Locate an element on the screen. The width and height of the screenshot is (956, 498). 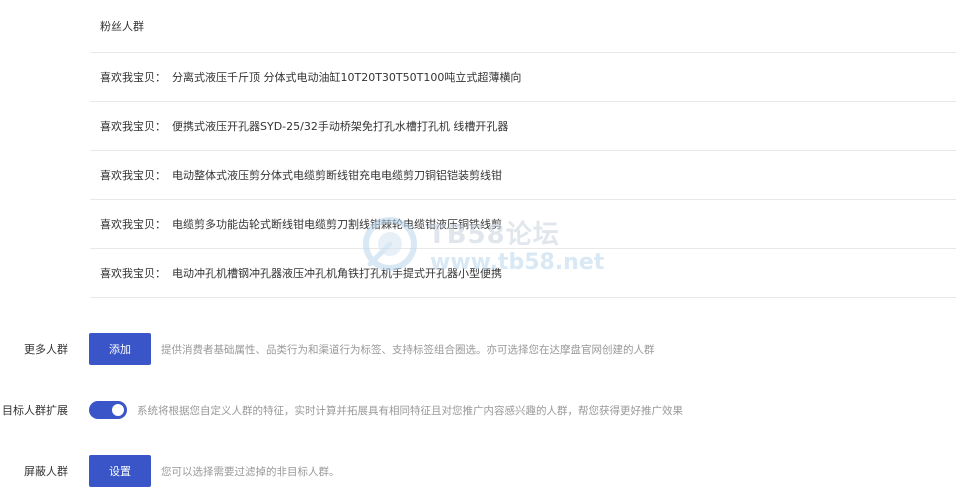
add-crowd-button: 添加 is located at coordinates (120, 349).